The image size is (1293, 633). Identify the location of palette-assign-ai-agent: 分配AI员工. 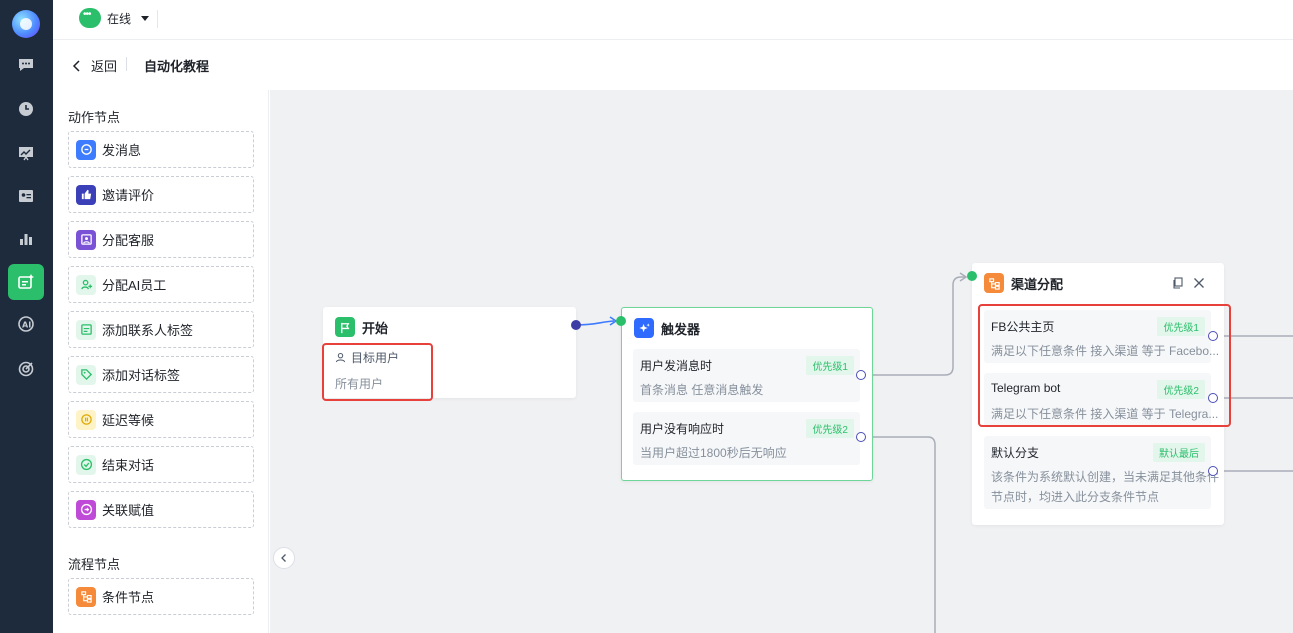
(161, 284).